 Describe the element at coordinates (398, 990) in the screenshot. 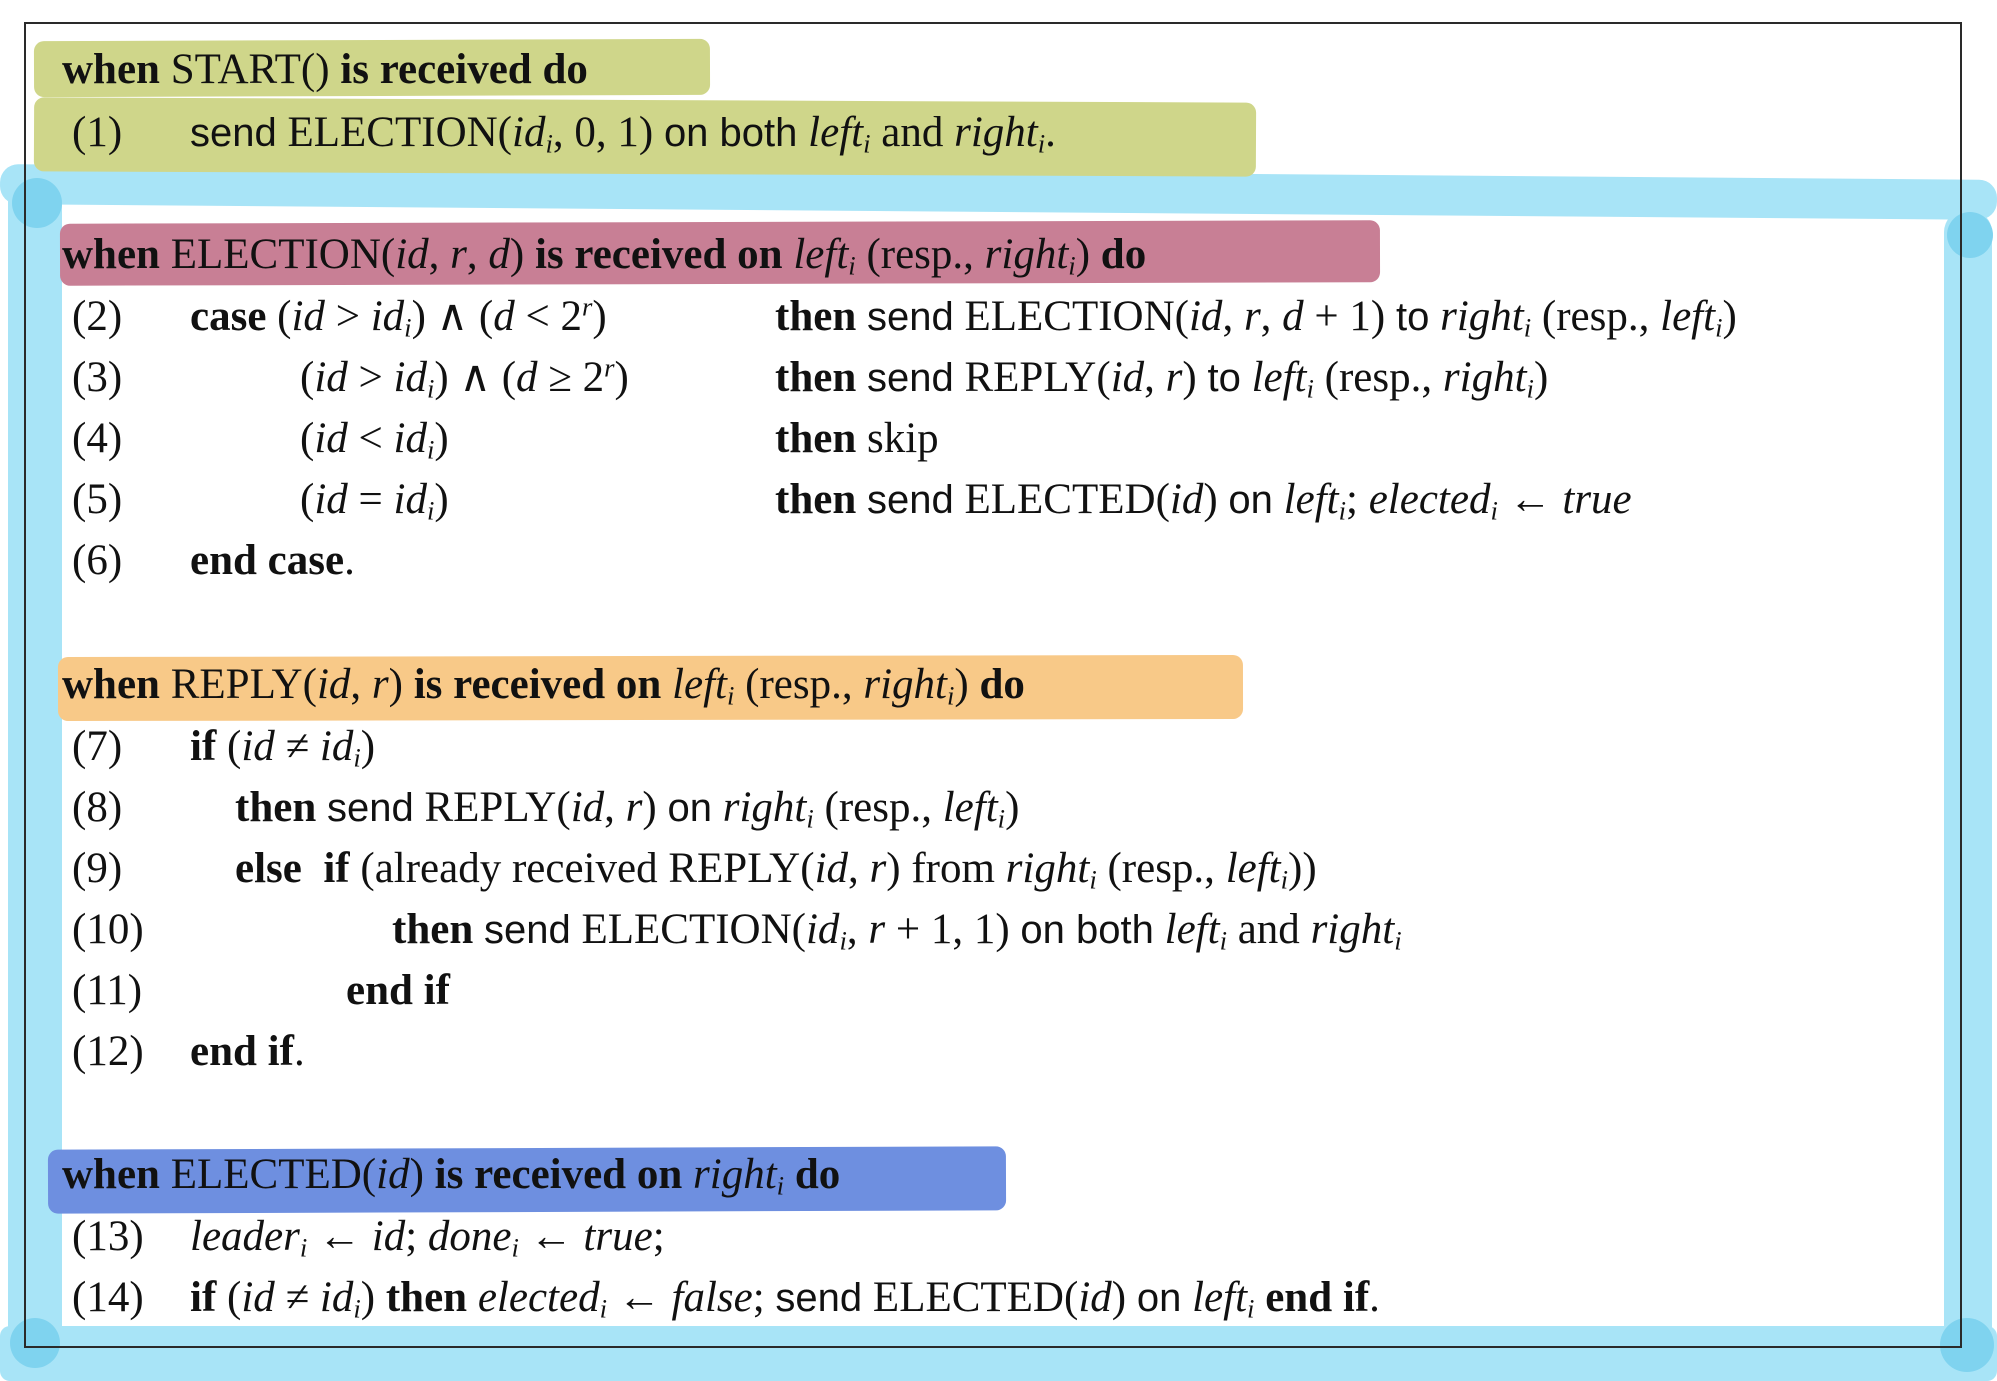

I see `code-line-11: end if` at that location.